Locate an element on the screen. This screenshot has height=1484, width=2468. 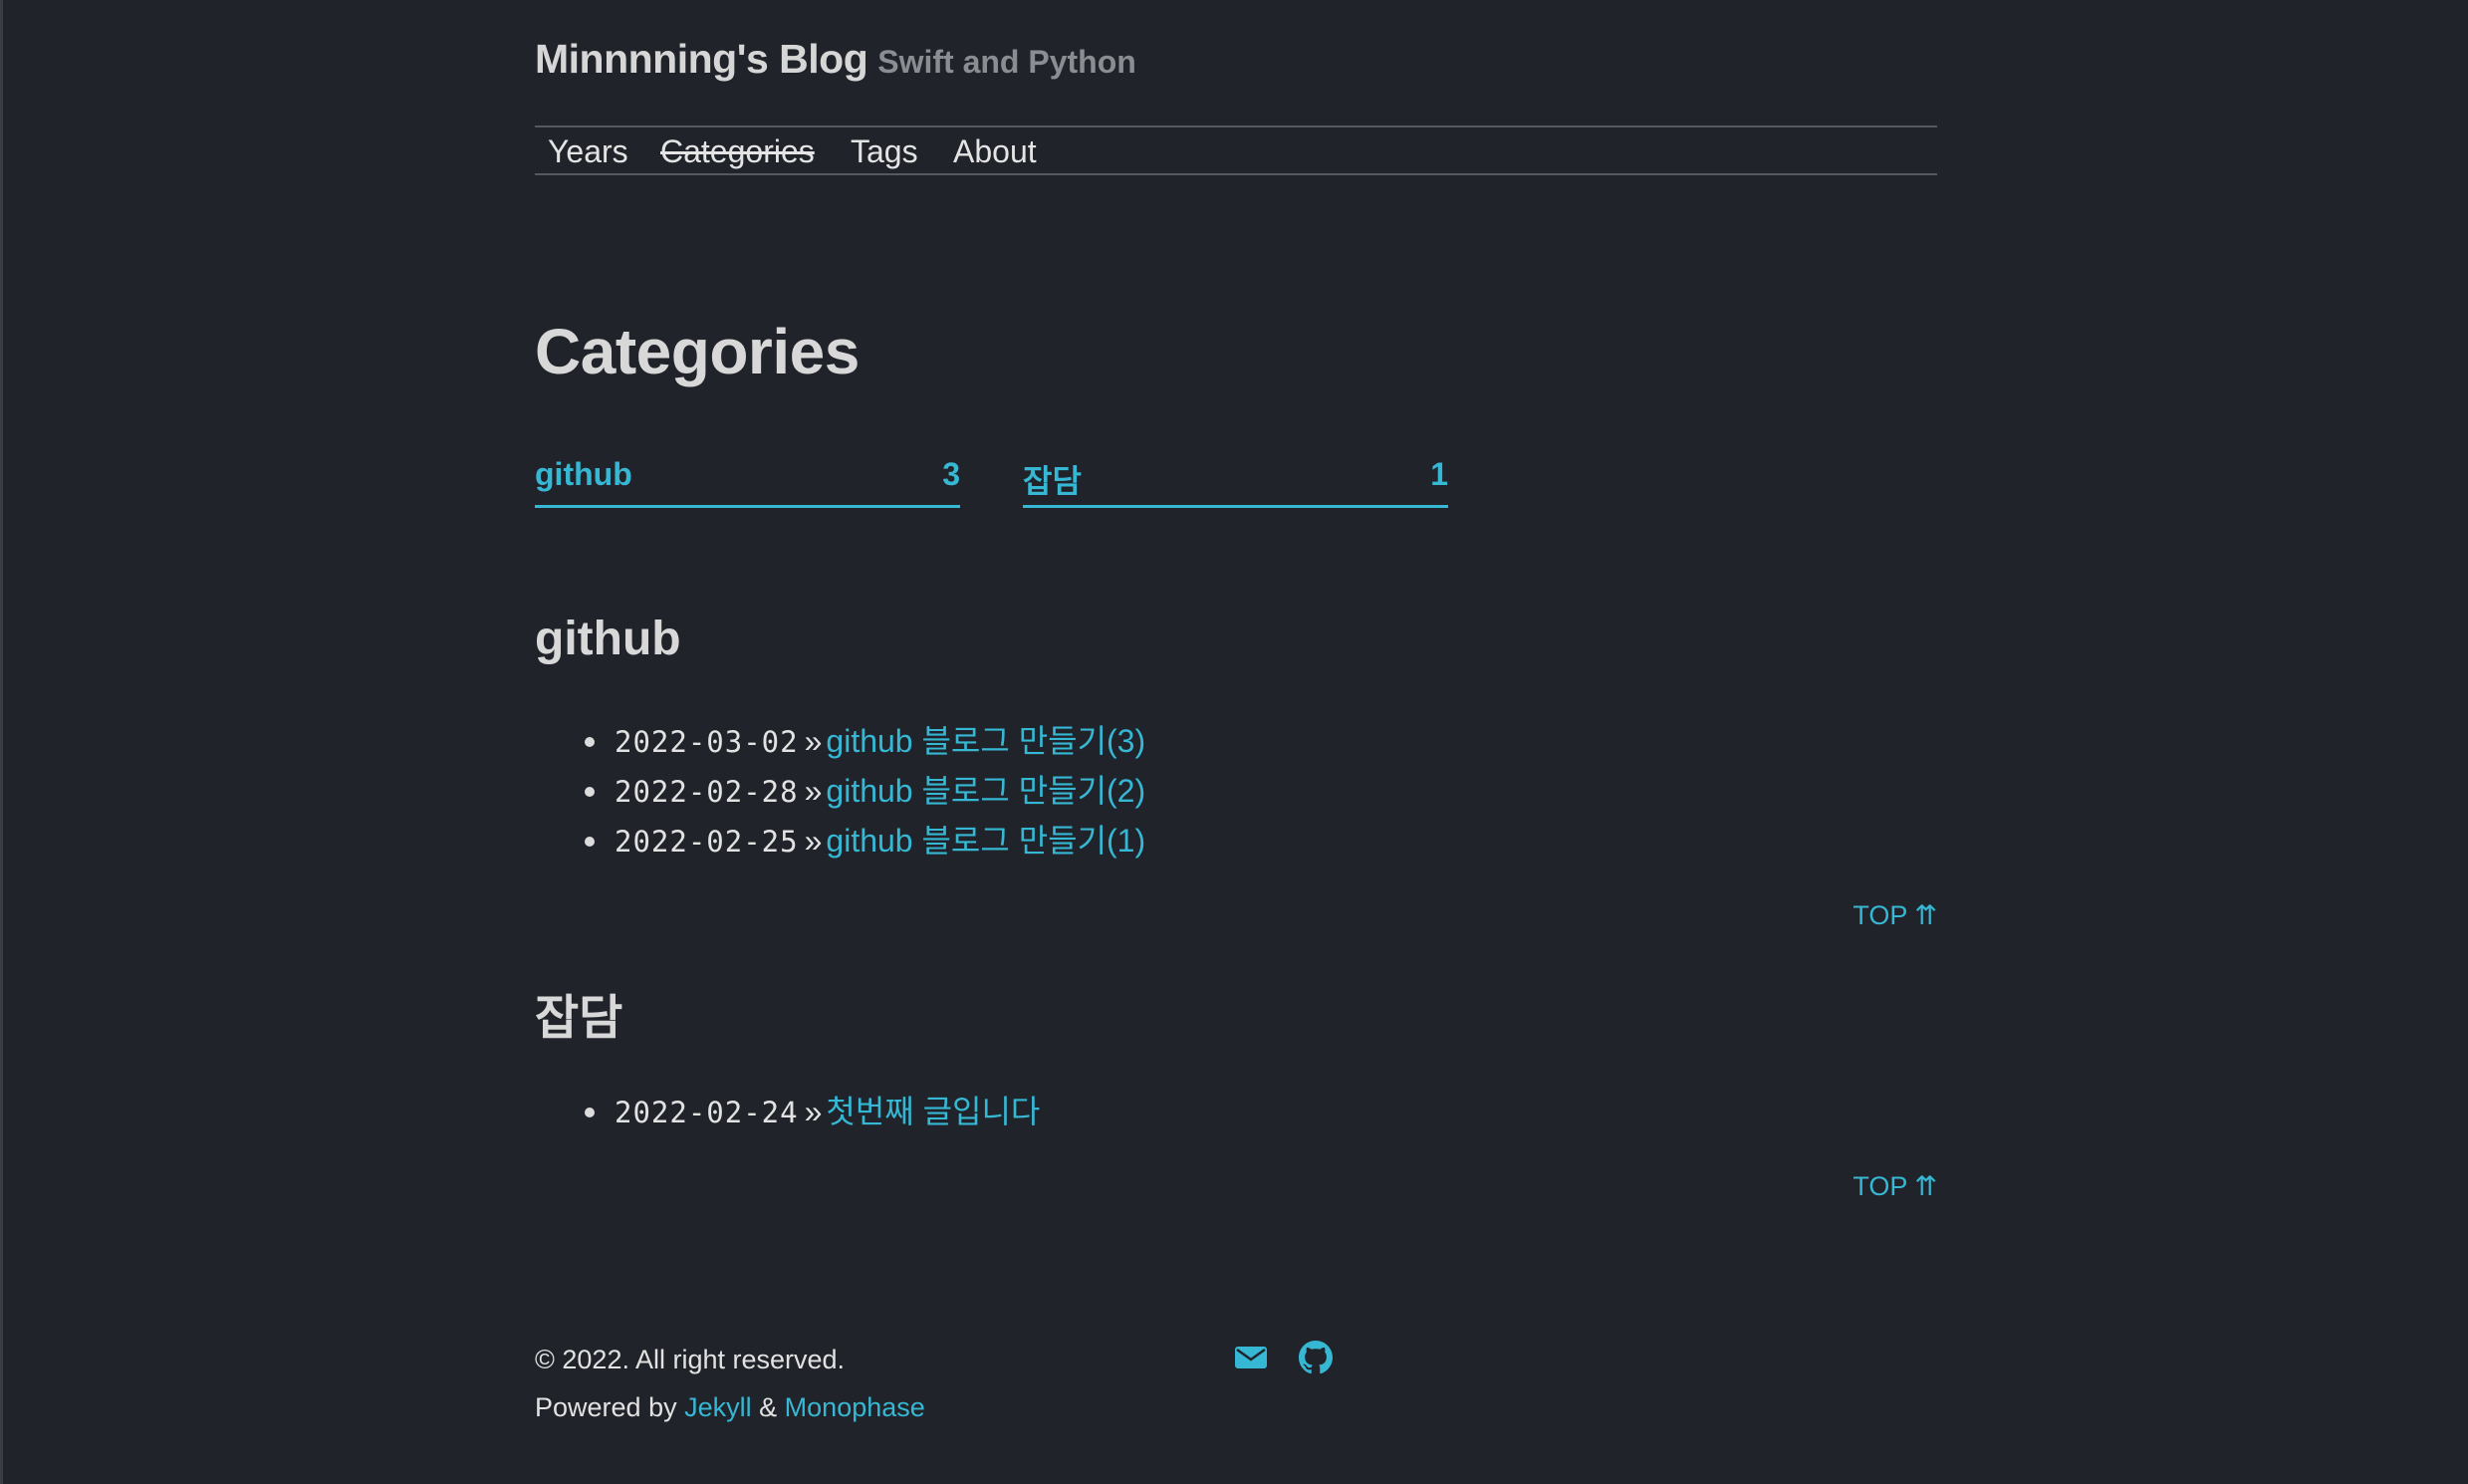
post-list-japdam: 2022-02-24» 첫번째 글입니다 is located at coordinates (787, 1114).